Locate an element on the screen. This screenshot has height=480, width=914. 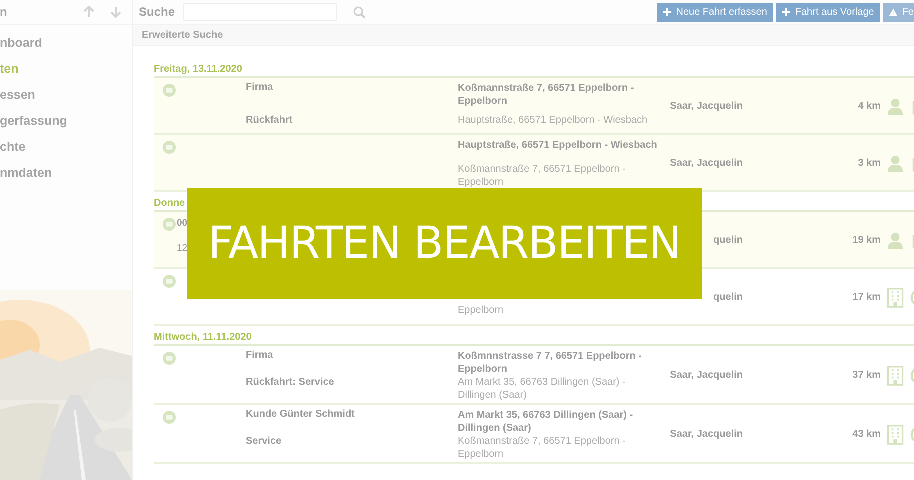
menu-item: essen is located at coordinates (66, 95).